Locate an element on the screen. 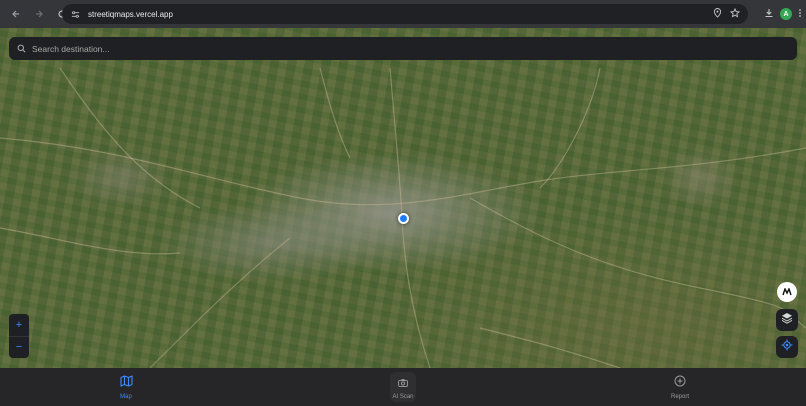 This screenshot has width=806, height=406. map-icon is located at coordinates (126, 383).